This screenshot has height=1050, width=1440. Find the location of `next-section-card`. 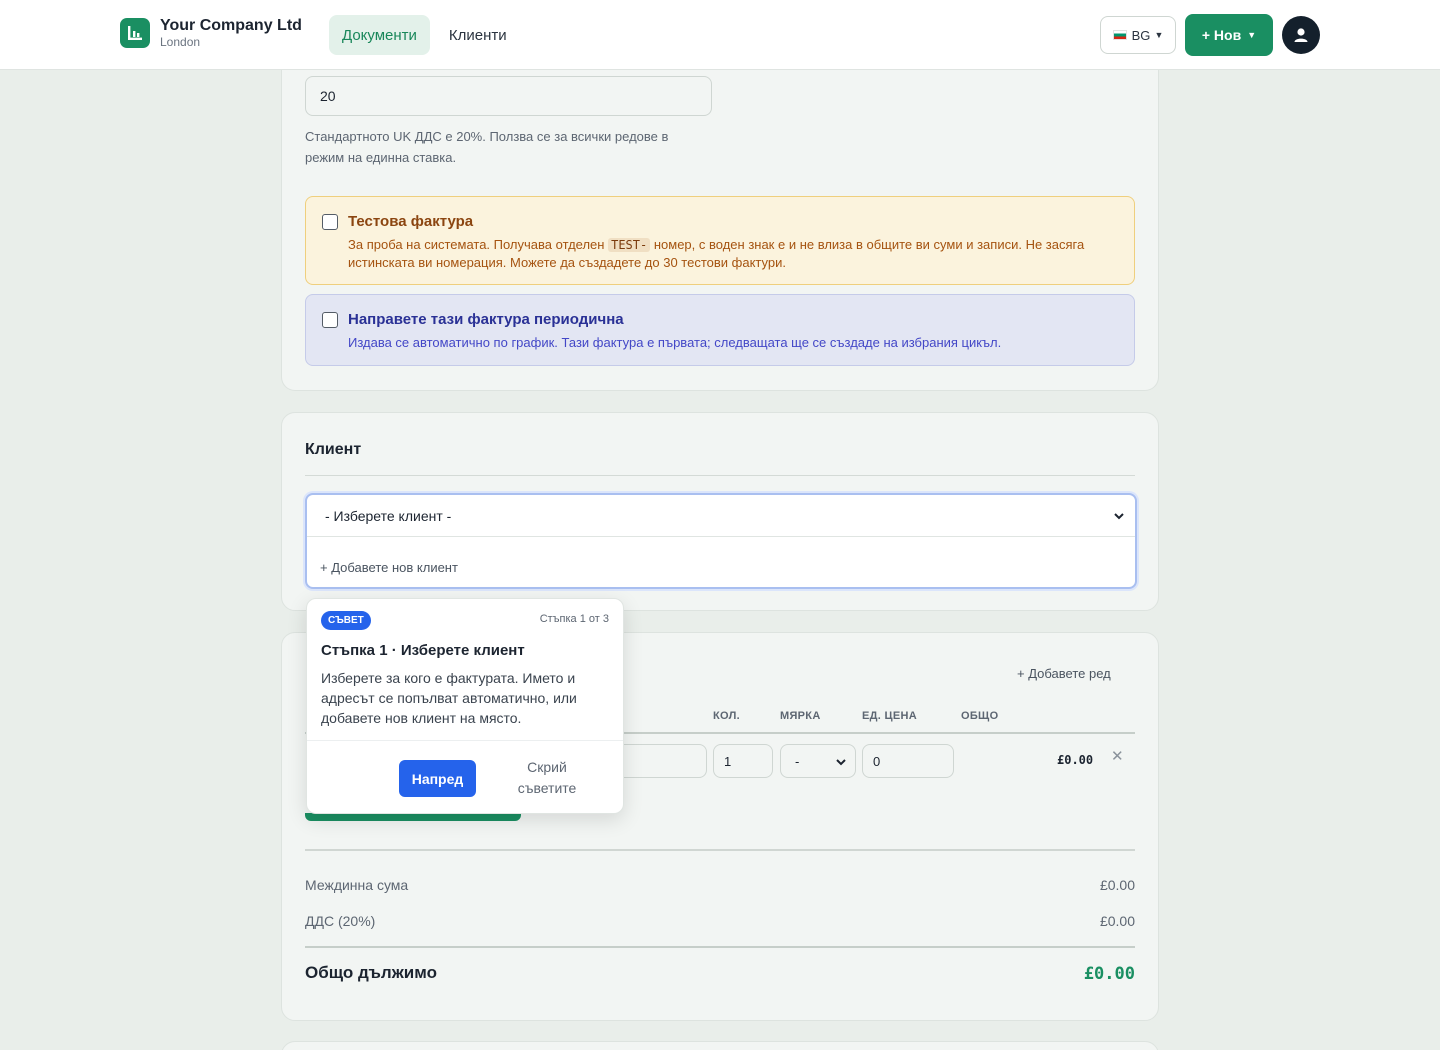

next-section-card is located at coordinates (720, 1045).